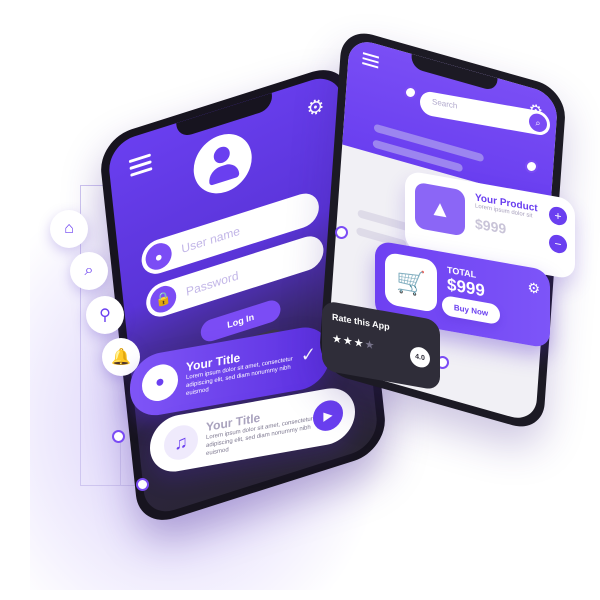  What do you see at coordinates (140, 166) in the screenshot?
I see `menu-icon` at bounding box center [140, 166].